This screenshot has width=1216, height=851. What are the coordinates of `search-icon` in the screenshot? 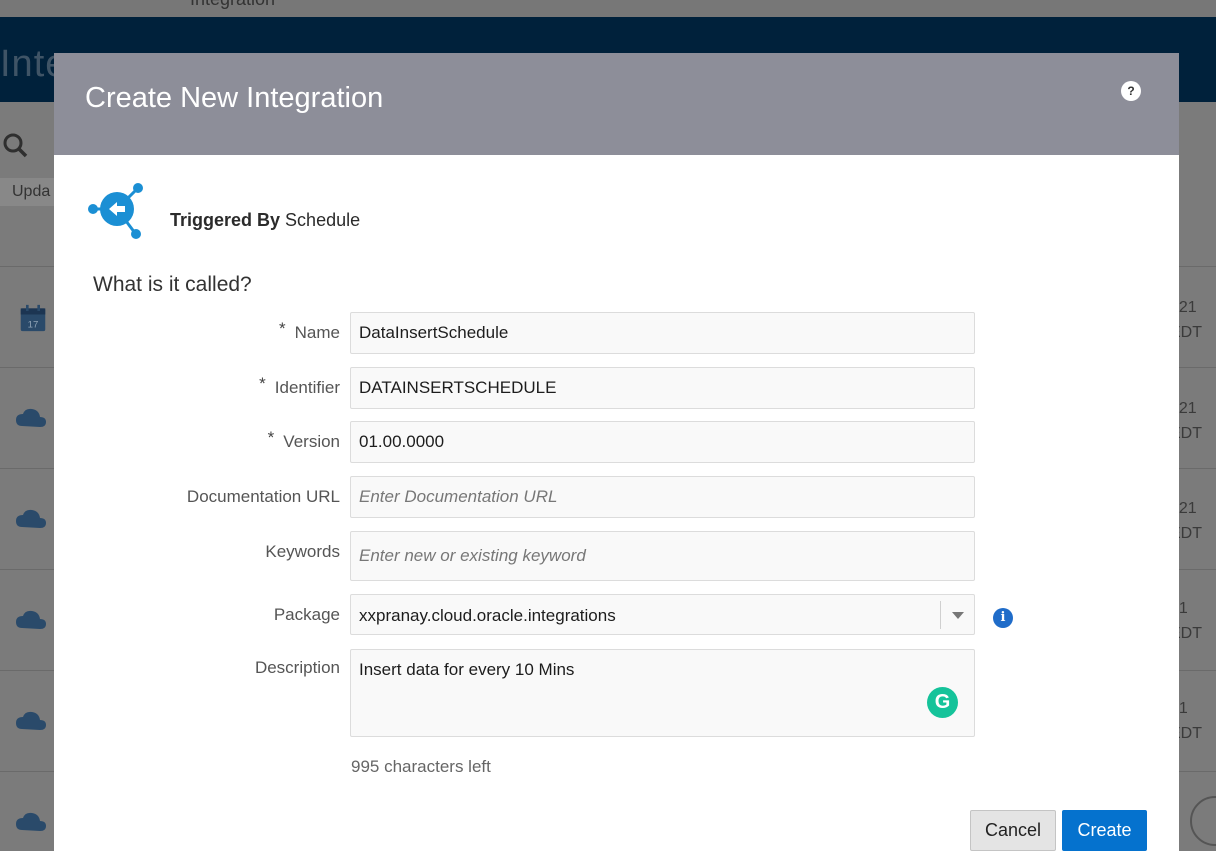 It's located at (15, 145).